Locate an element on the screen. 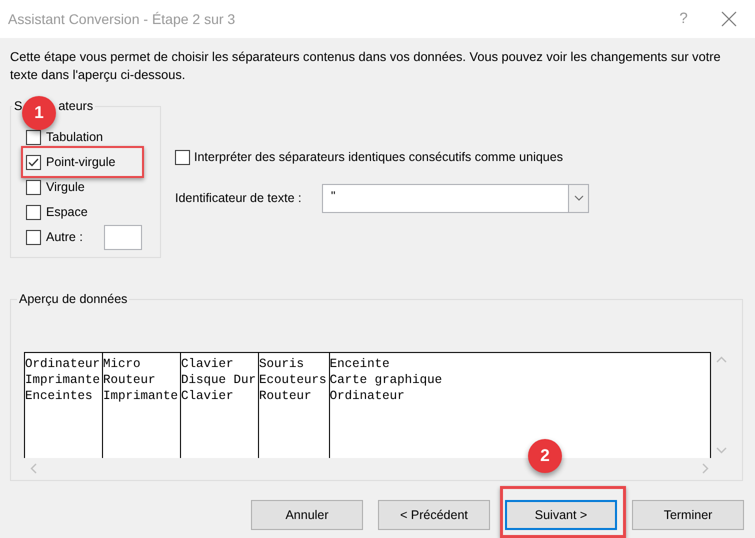 This screenshot has height=538, width=755. chevron-down-icon is located at coordinates (579, 198).